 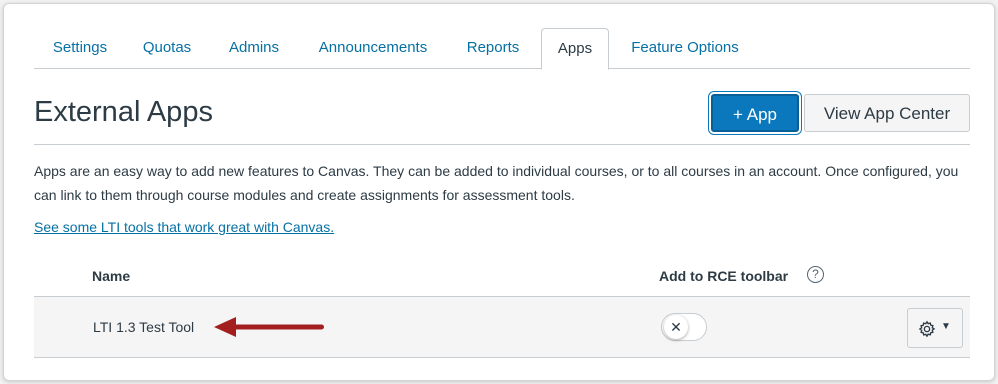 I want to click on section-divider, so click(x=502, y=144).